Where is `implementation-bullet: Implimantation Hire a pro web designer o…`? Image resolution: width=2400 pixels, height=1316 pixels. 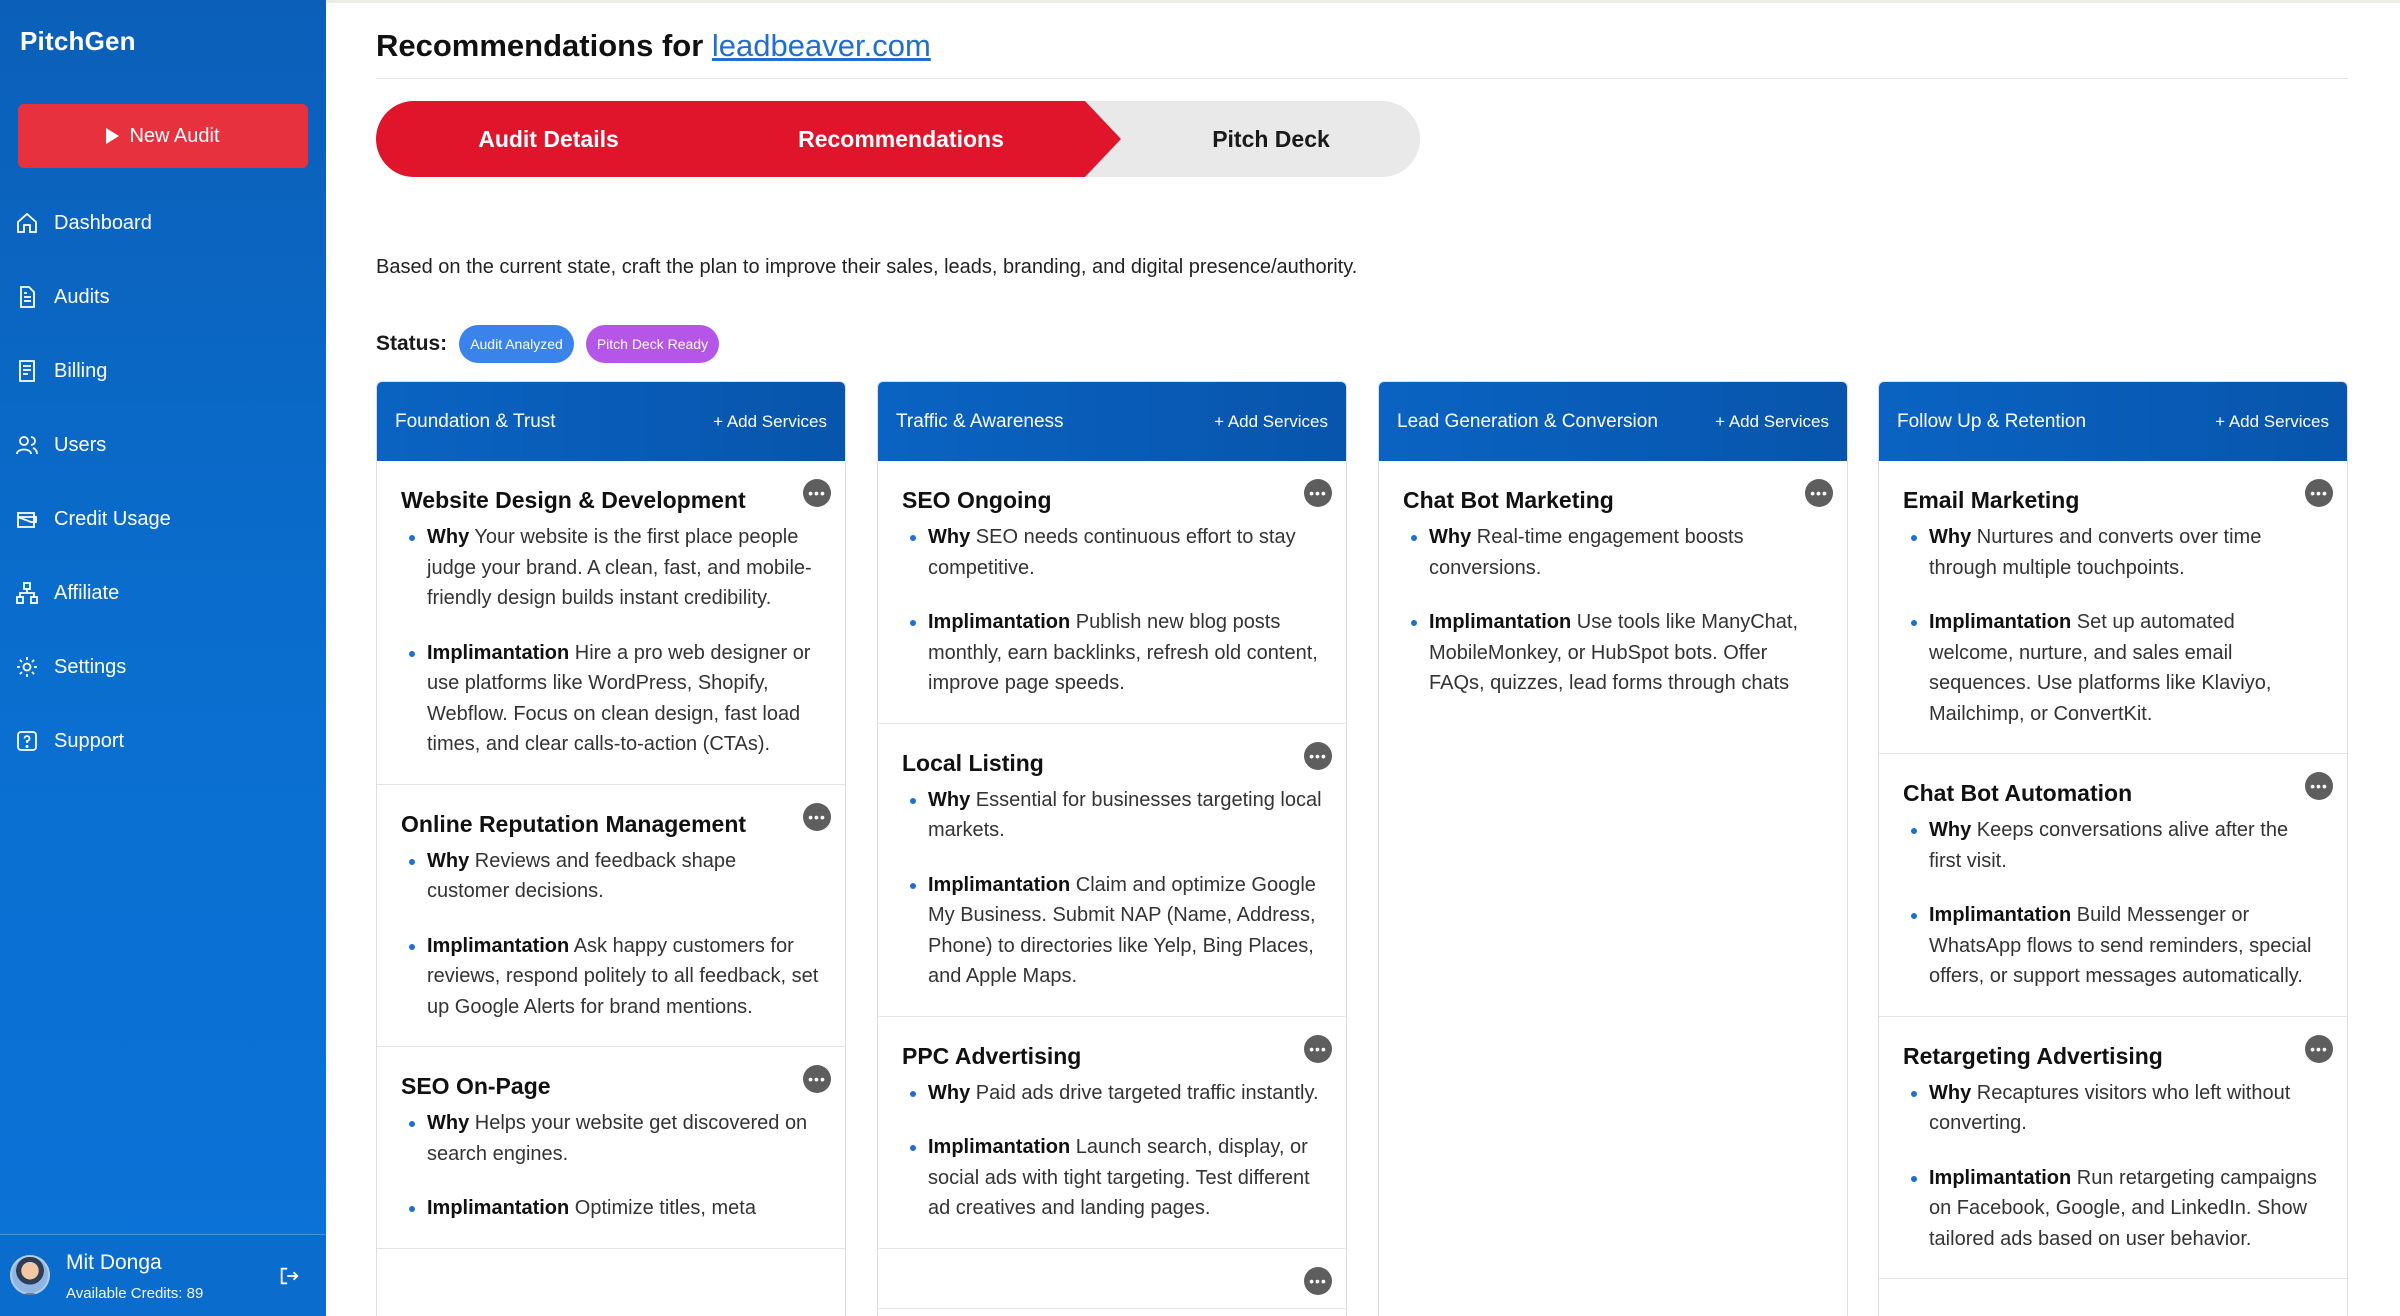
implementation-bullet: Implimantation Hire a pro web designer o… is located at coordinates (611, 699).